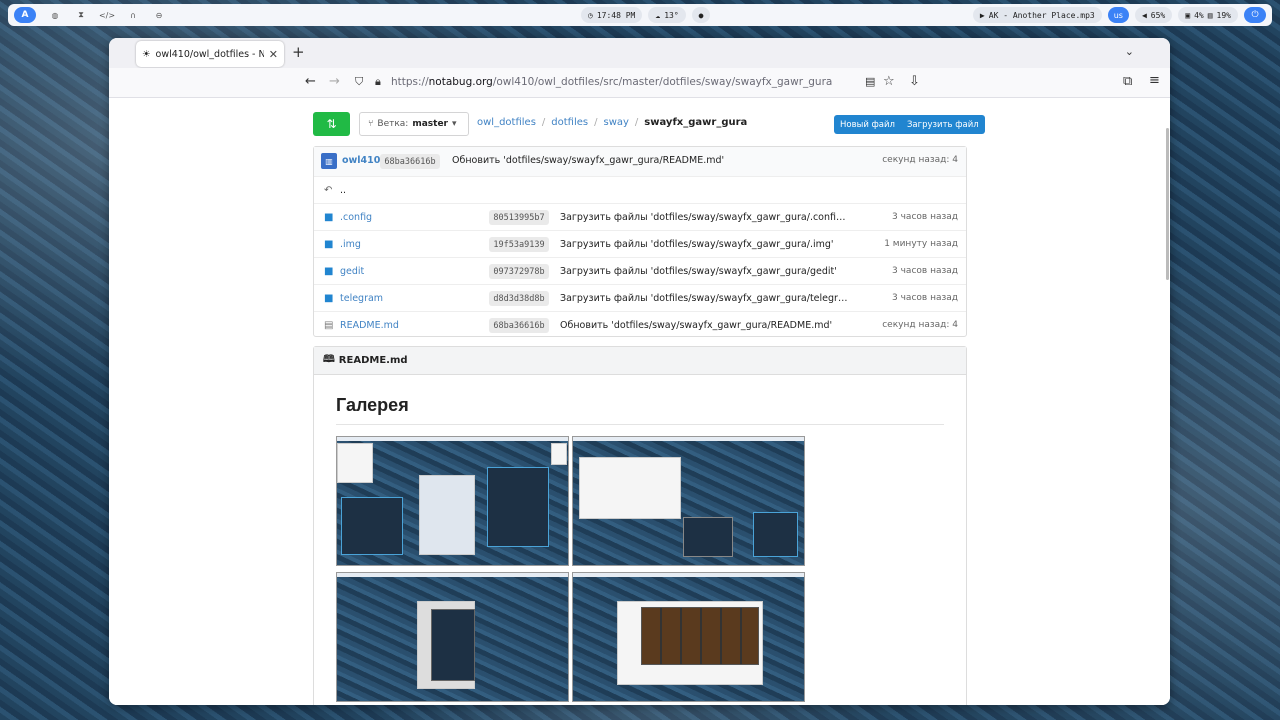 This screenshot has width=1280, height=720. Describe the element at coordinates (921, 244) in the screenshot. I see `file-time: 1 минуту назад` at that location.